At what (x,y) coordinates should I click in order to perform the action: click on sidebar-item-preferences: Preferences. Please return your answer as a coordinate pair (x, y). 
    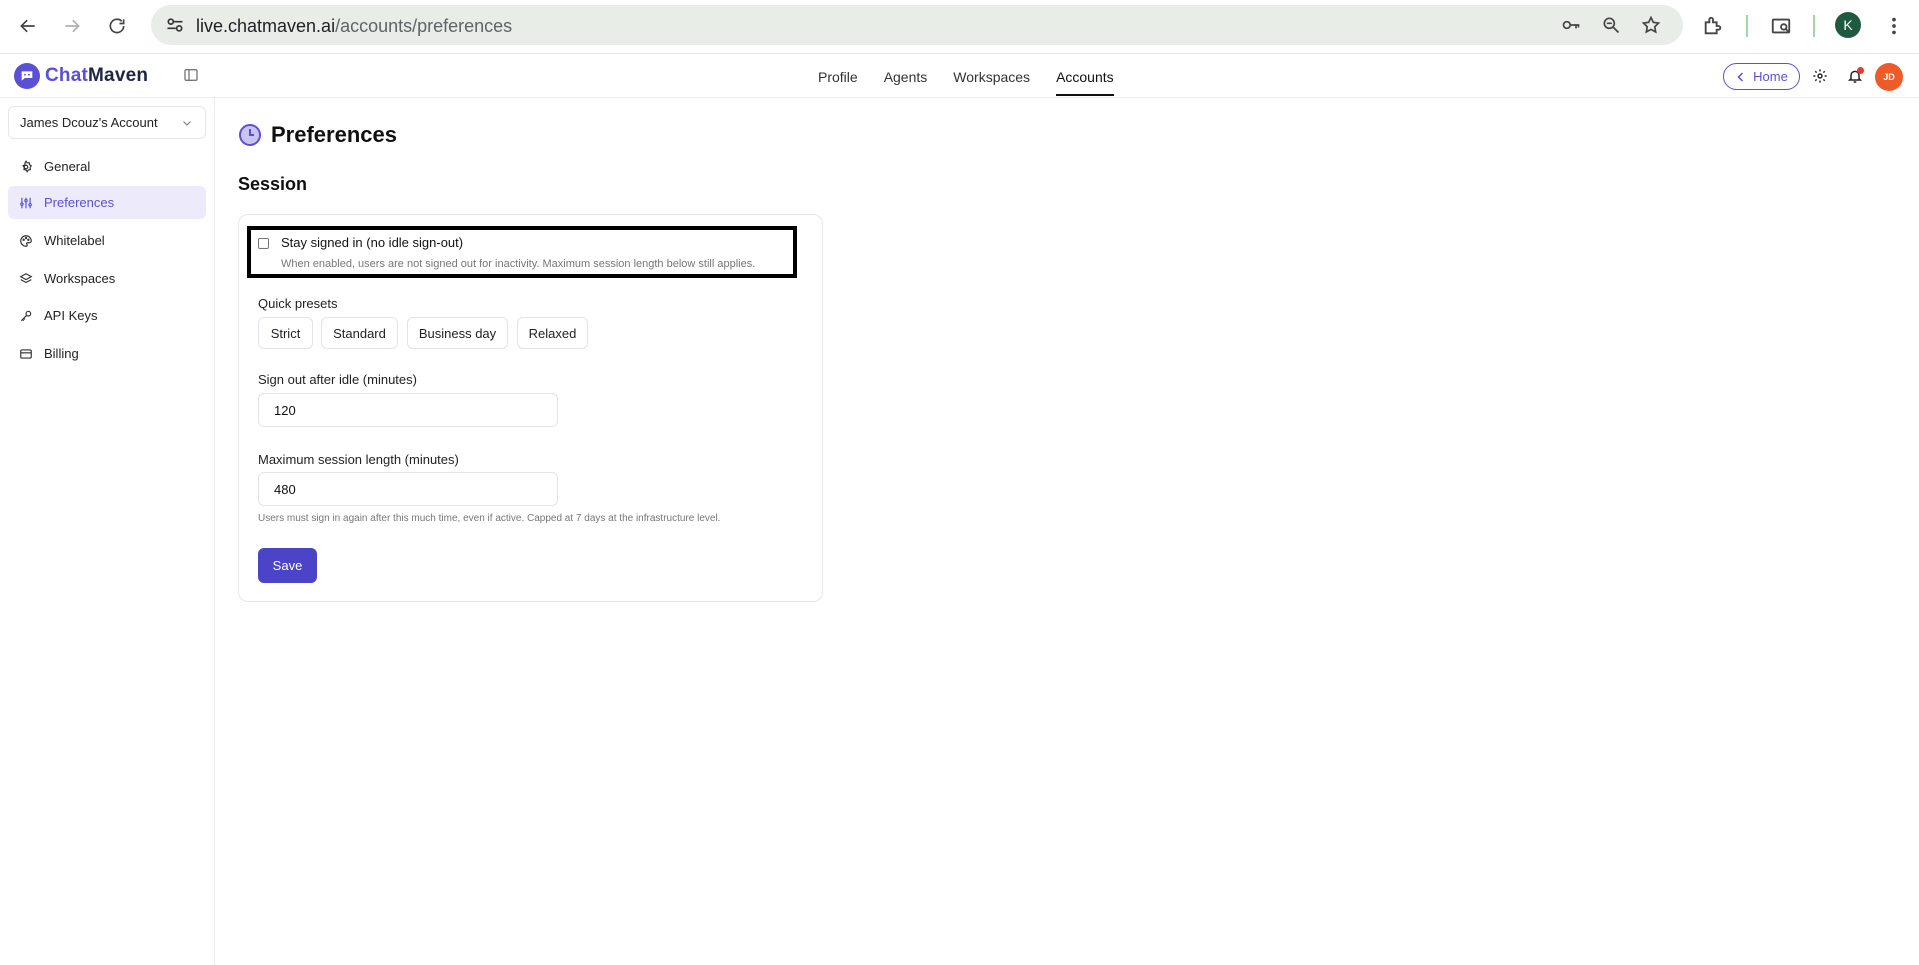
    Looking at the image, I should click on (107, 202).